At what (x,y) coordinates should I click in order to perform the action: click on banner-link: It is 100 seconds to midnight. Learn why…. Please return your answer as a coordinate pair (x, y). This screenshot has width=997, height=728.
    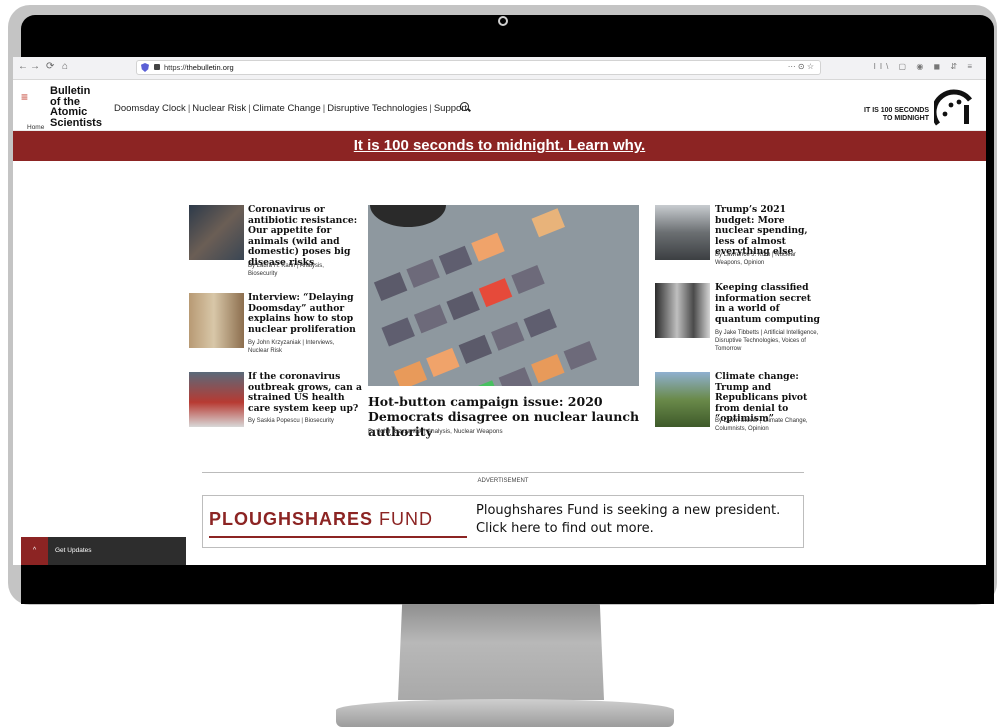
    Looking at the image, I should click on (499, 145).